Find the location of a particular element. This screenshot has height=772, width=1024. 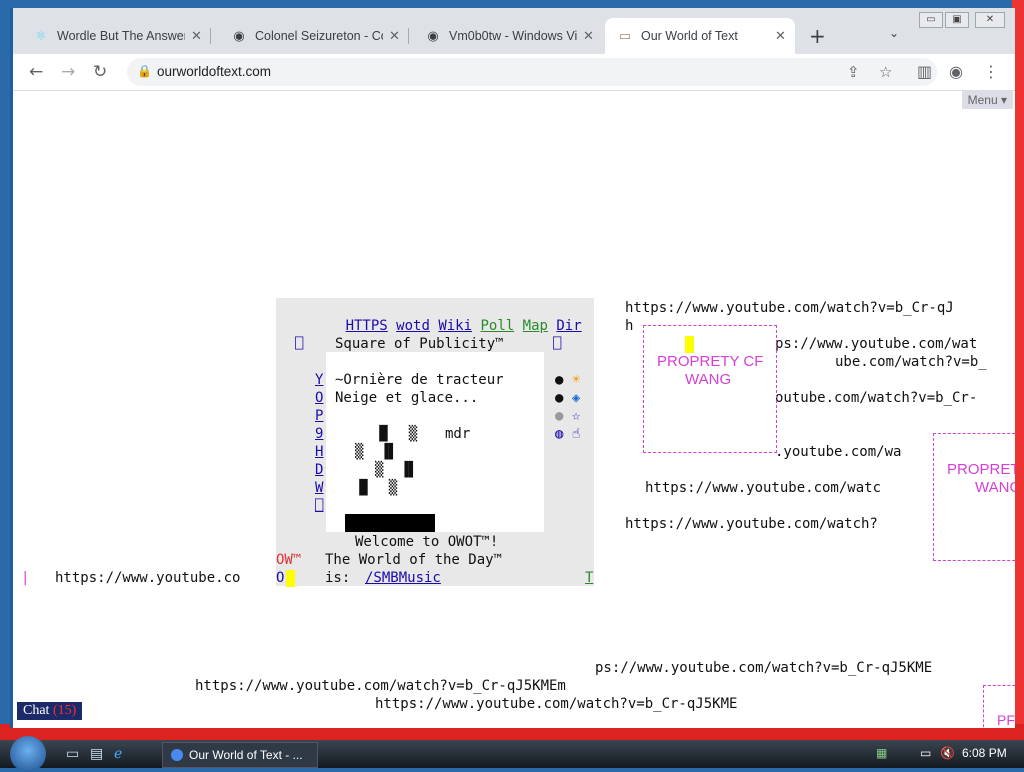

side-letter-link: D is located at coordinates (319, 470).